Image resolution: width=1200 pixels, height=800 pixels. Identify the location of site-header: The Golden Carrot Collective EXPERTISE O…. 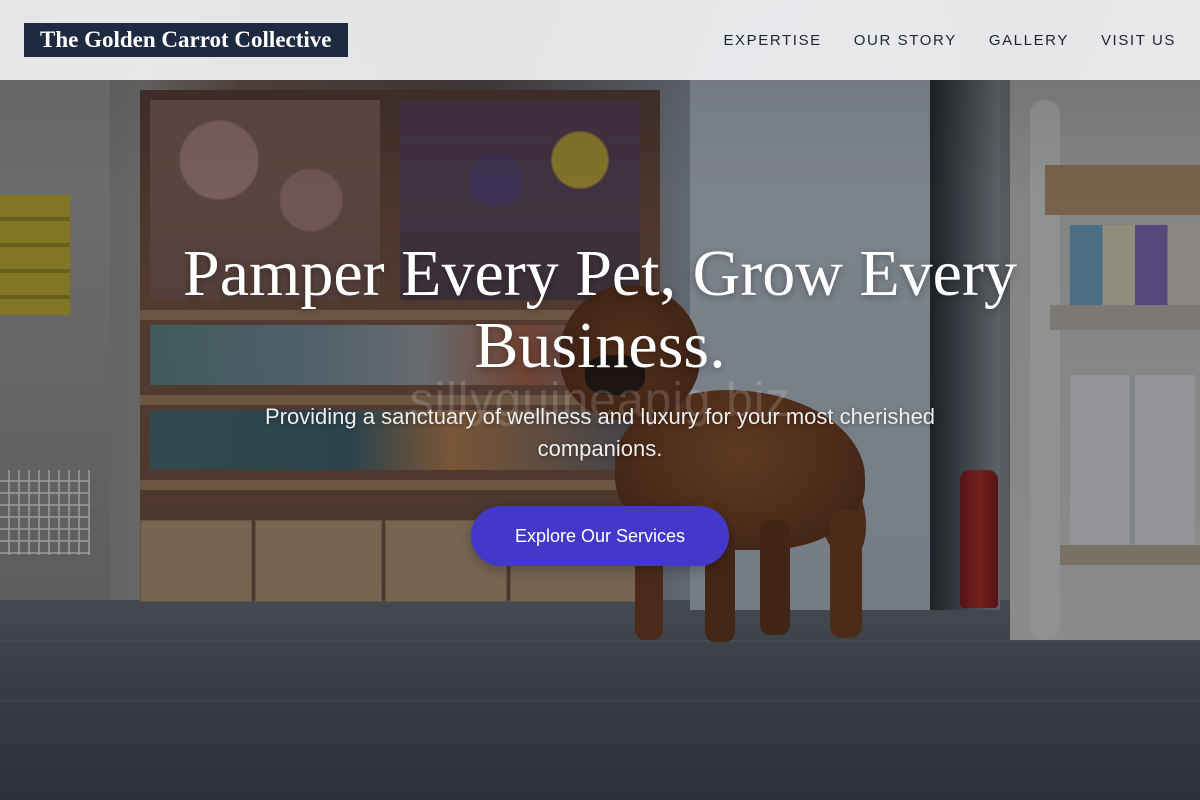
(600, 40).